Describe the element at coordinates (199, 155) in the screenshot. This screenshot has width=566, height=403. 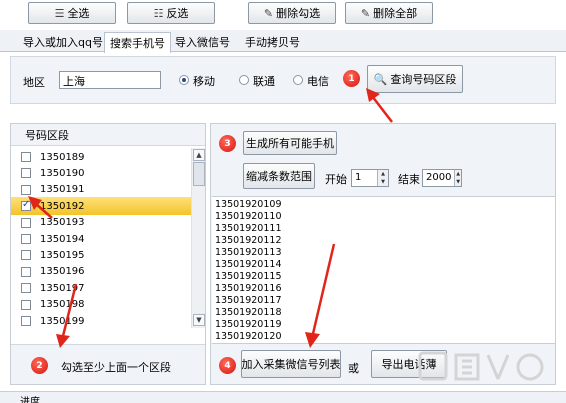
I see `scroll-up-icon: ▲` at that location.